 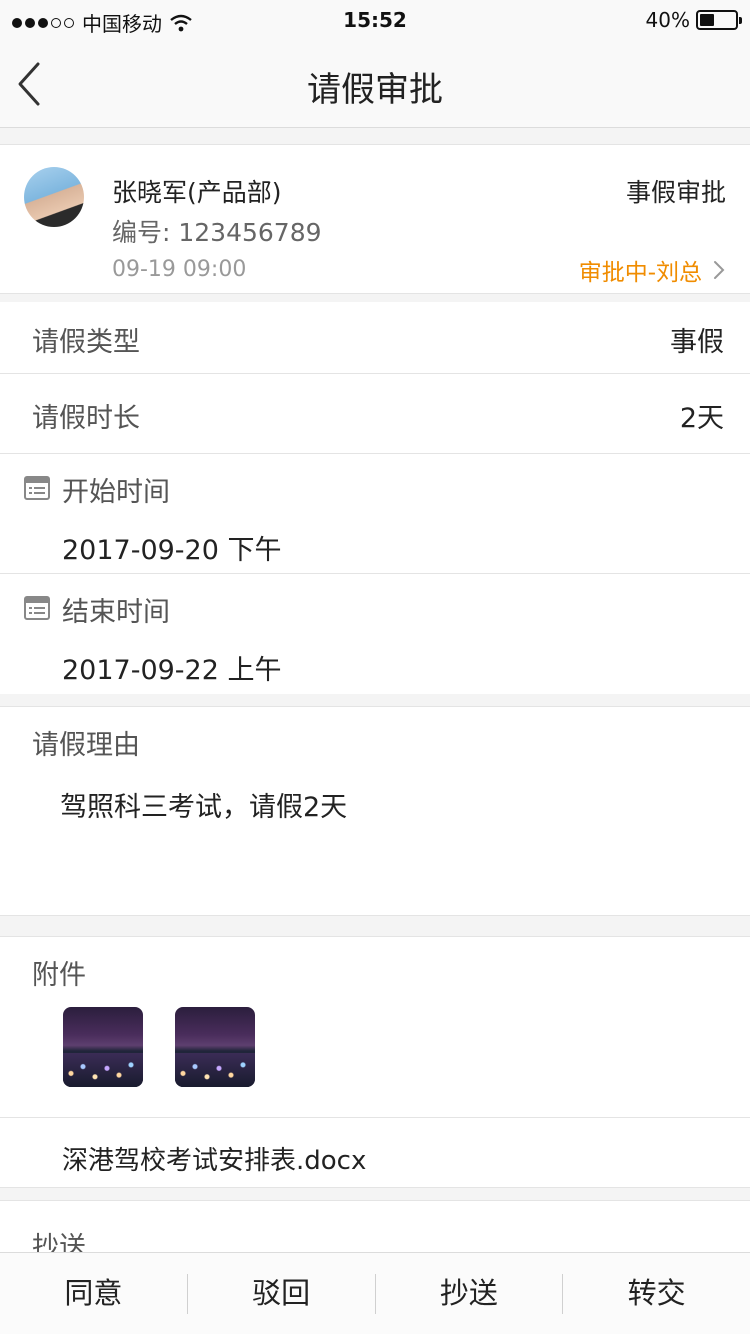 I want to click on cc-button: 抄送, so click(x=469, y=1293).